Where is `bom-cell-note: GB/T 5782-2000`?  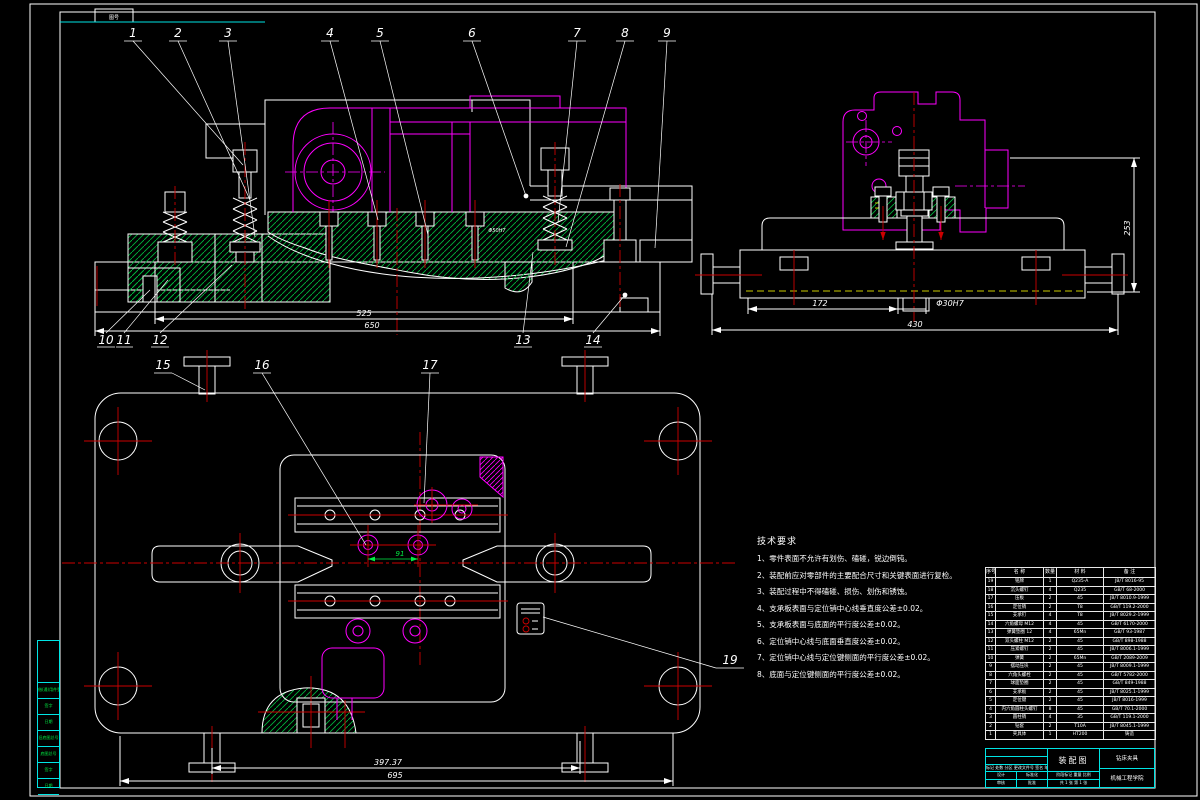
bom-cell-note: GB/T 5782-2000 is located at coordinates (1129, 675).